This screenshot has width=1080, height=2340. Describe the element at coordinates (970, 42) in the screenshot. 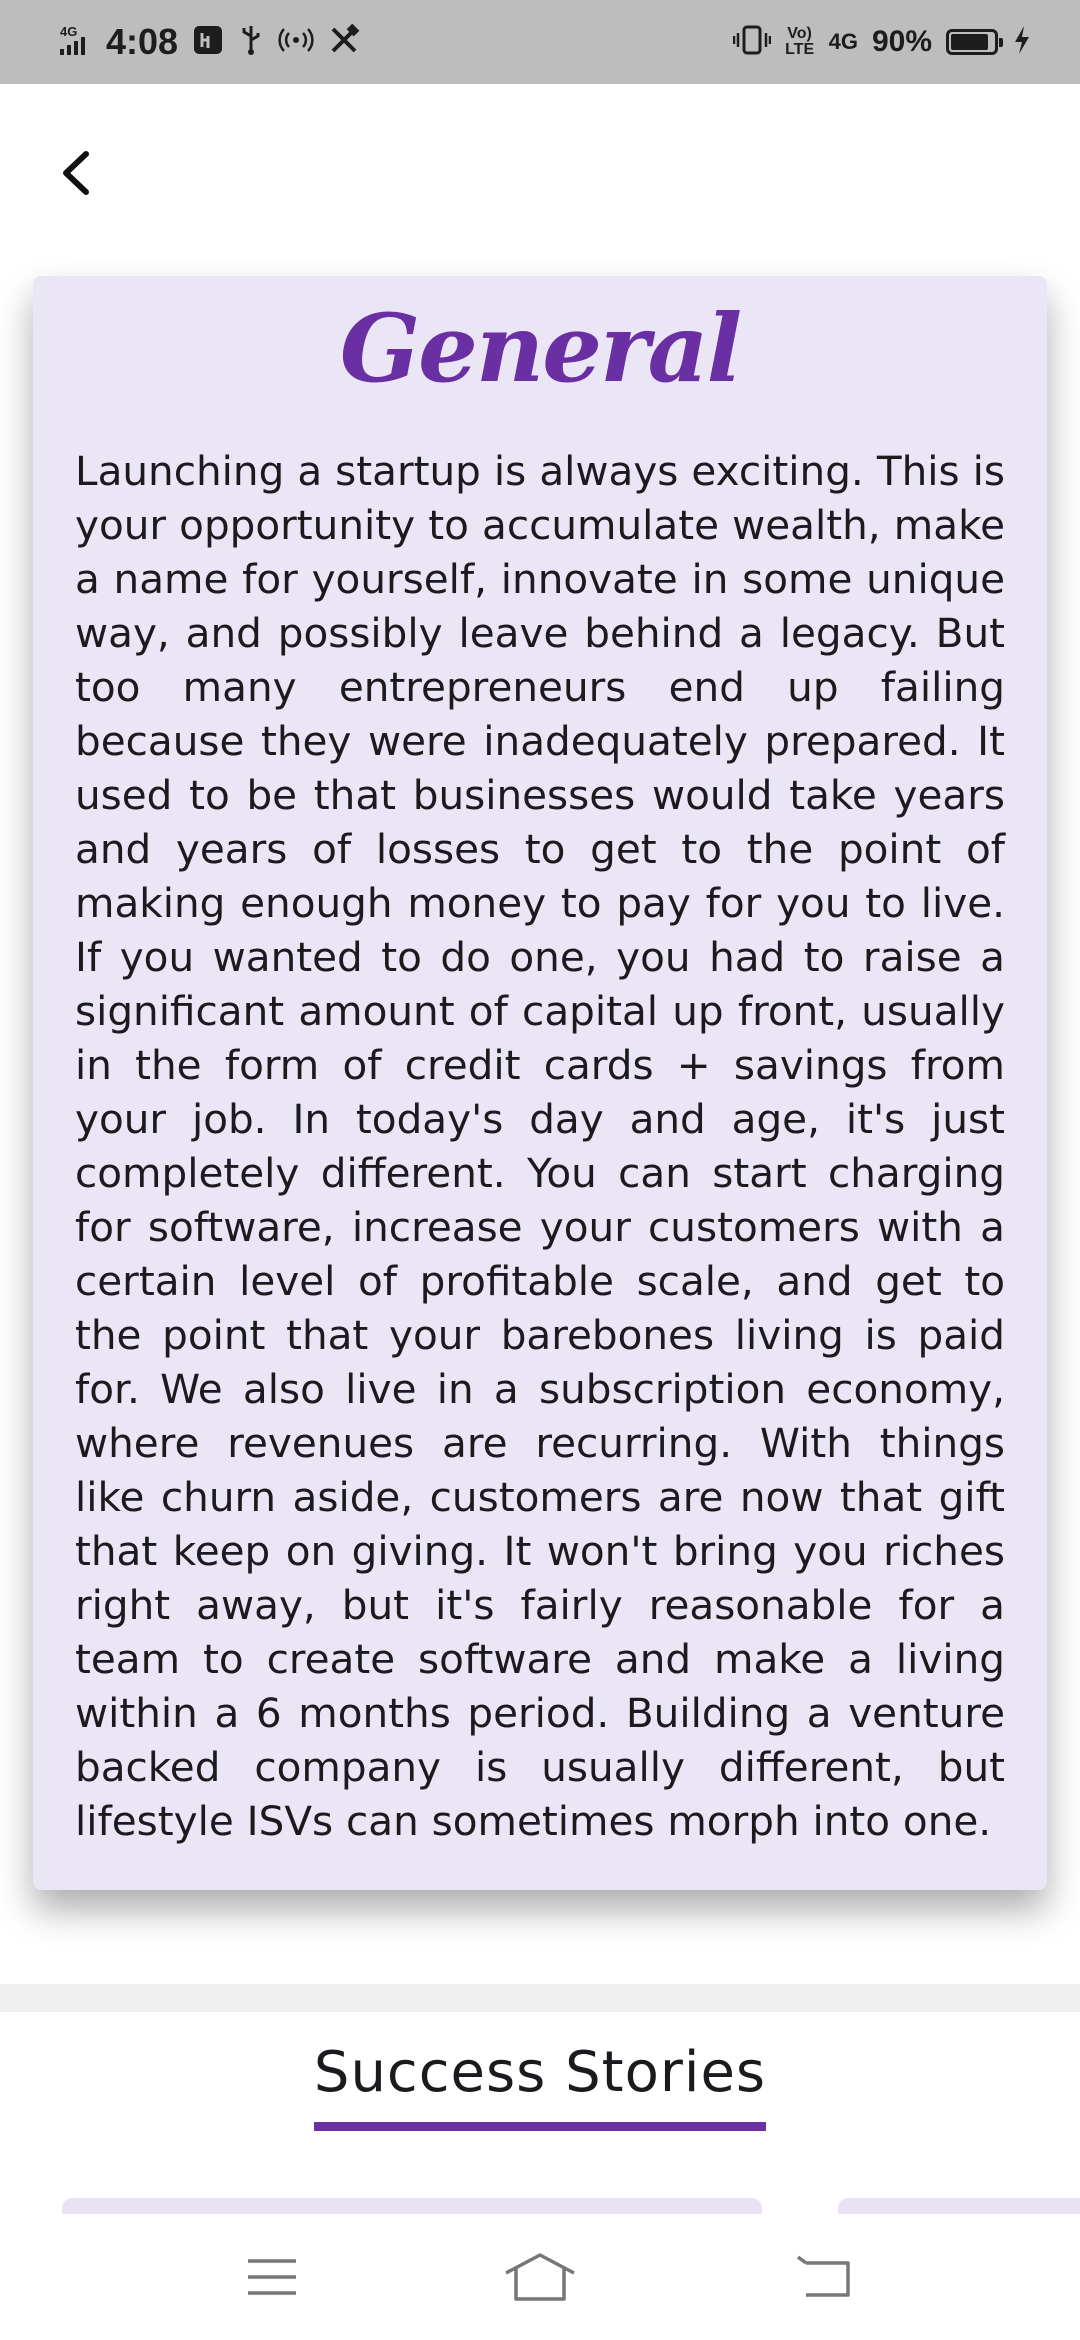

I see `battery-fill` at that location.